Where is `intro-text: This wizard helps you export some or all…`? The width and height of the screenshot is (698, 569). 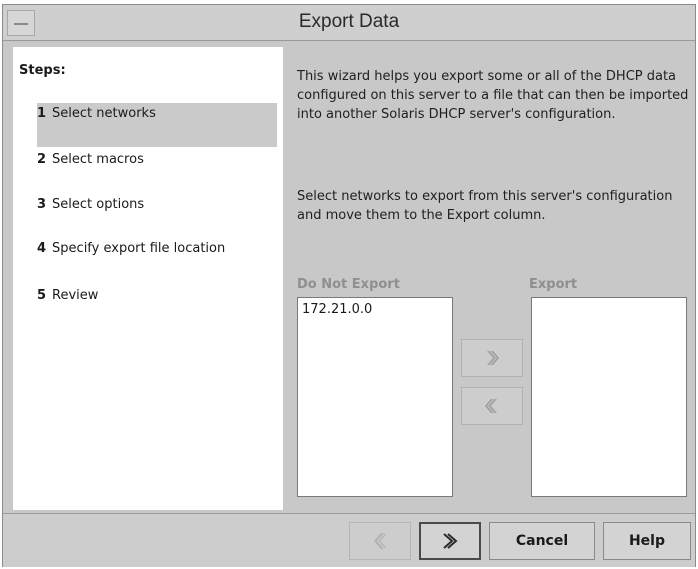 intro-text: This wizard helps you export some or all… is located at coordinates (493, 95).